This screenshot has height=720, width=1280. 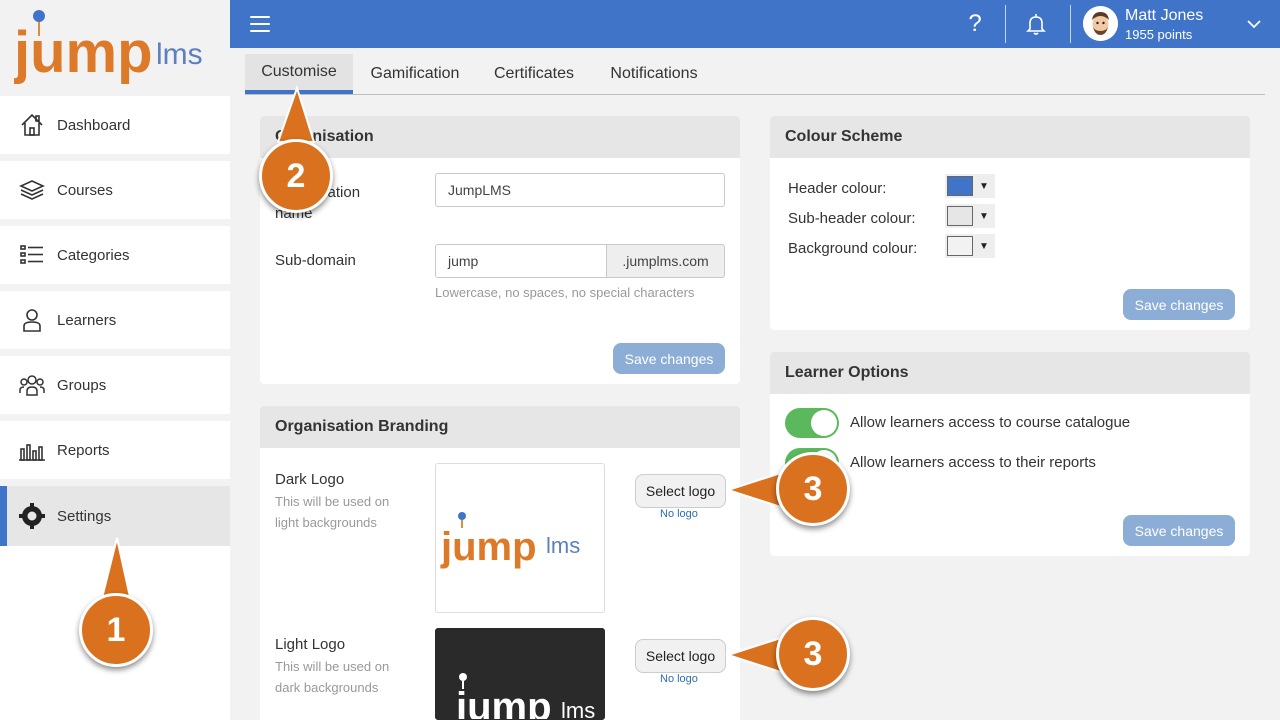 What do you see at coordinates (296, 113) in the screenshot?
I see `callout-pointer` at bounding box center [296, 113].